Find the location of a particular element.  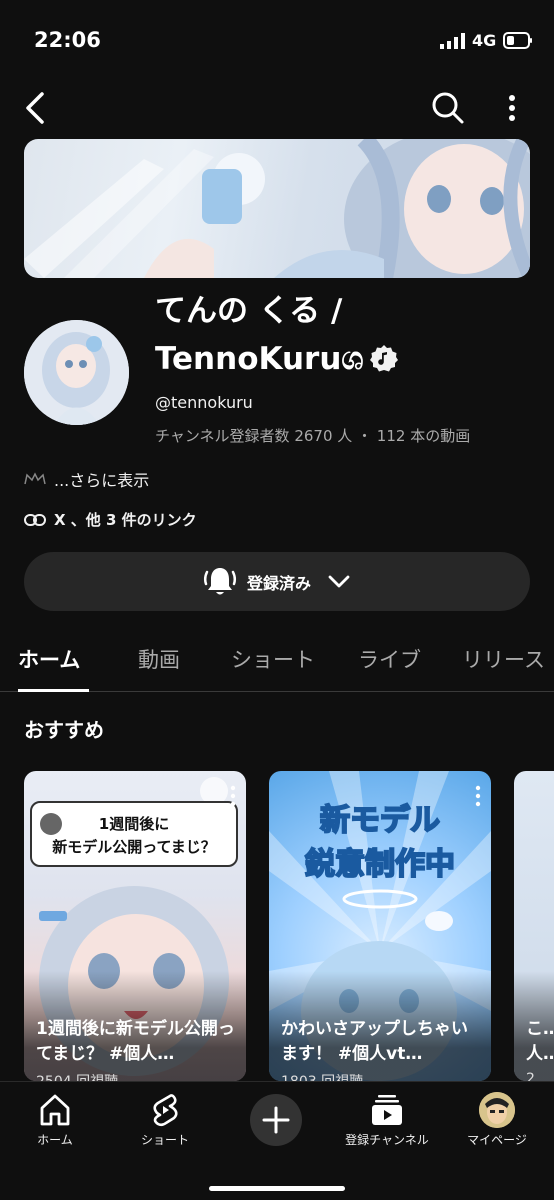

nav-home-label: ホーム is located at coordinates (55, 1140).